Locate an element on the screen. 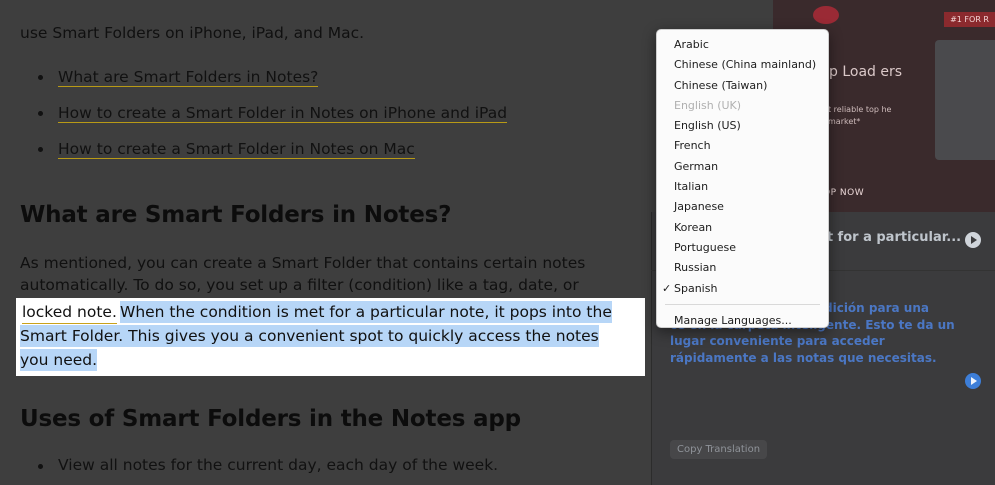  language-item-russian: Russian is located at coordinates (742, 268).